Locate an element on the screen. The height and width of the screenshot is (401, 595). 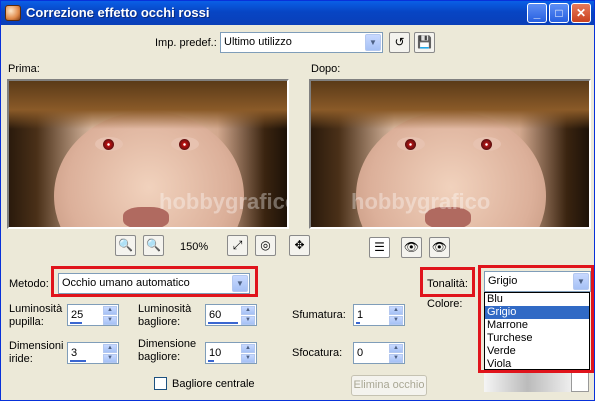
pan-icon: ✥ is located at coordinates (299, 245).